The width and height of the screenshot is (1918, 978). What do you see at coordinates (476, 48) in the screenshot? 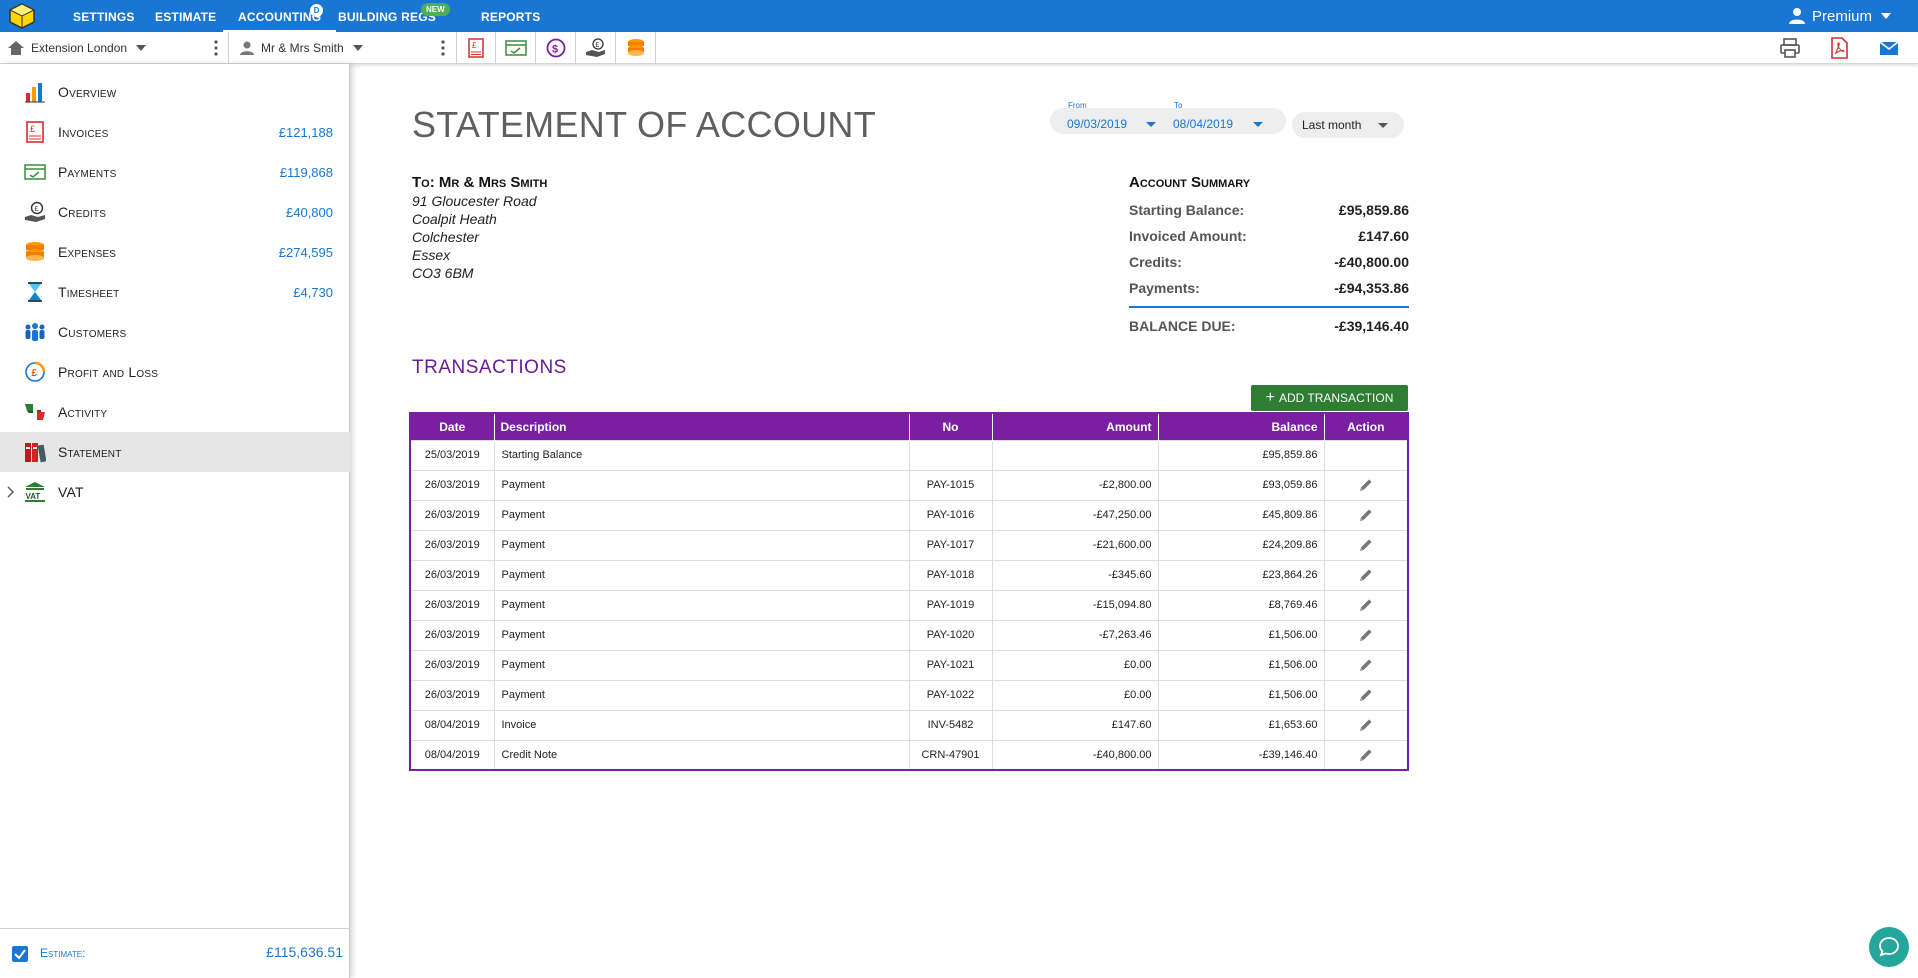
I see `new-invoice-button: £` at bounding box center [476, 48].